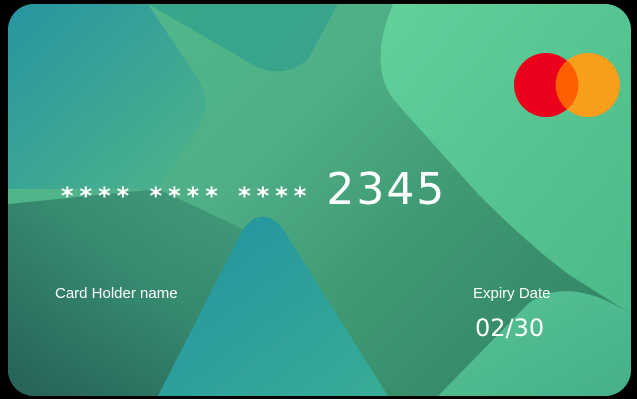  What do you see at coordinates (567, 85) in the screenshot?
I see `mastercard-logo-icon` at bounding box center [567, 85].